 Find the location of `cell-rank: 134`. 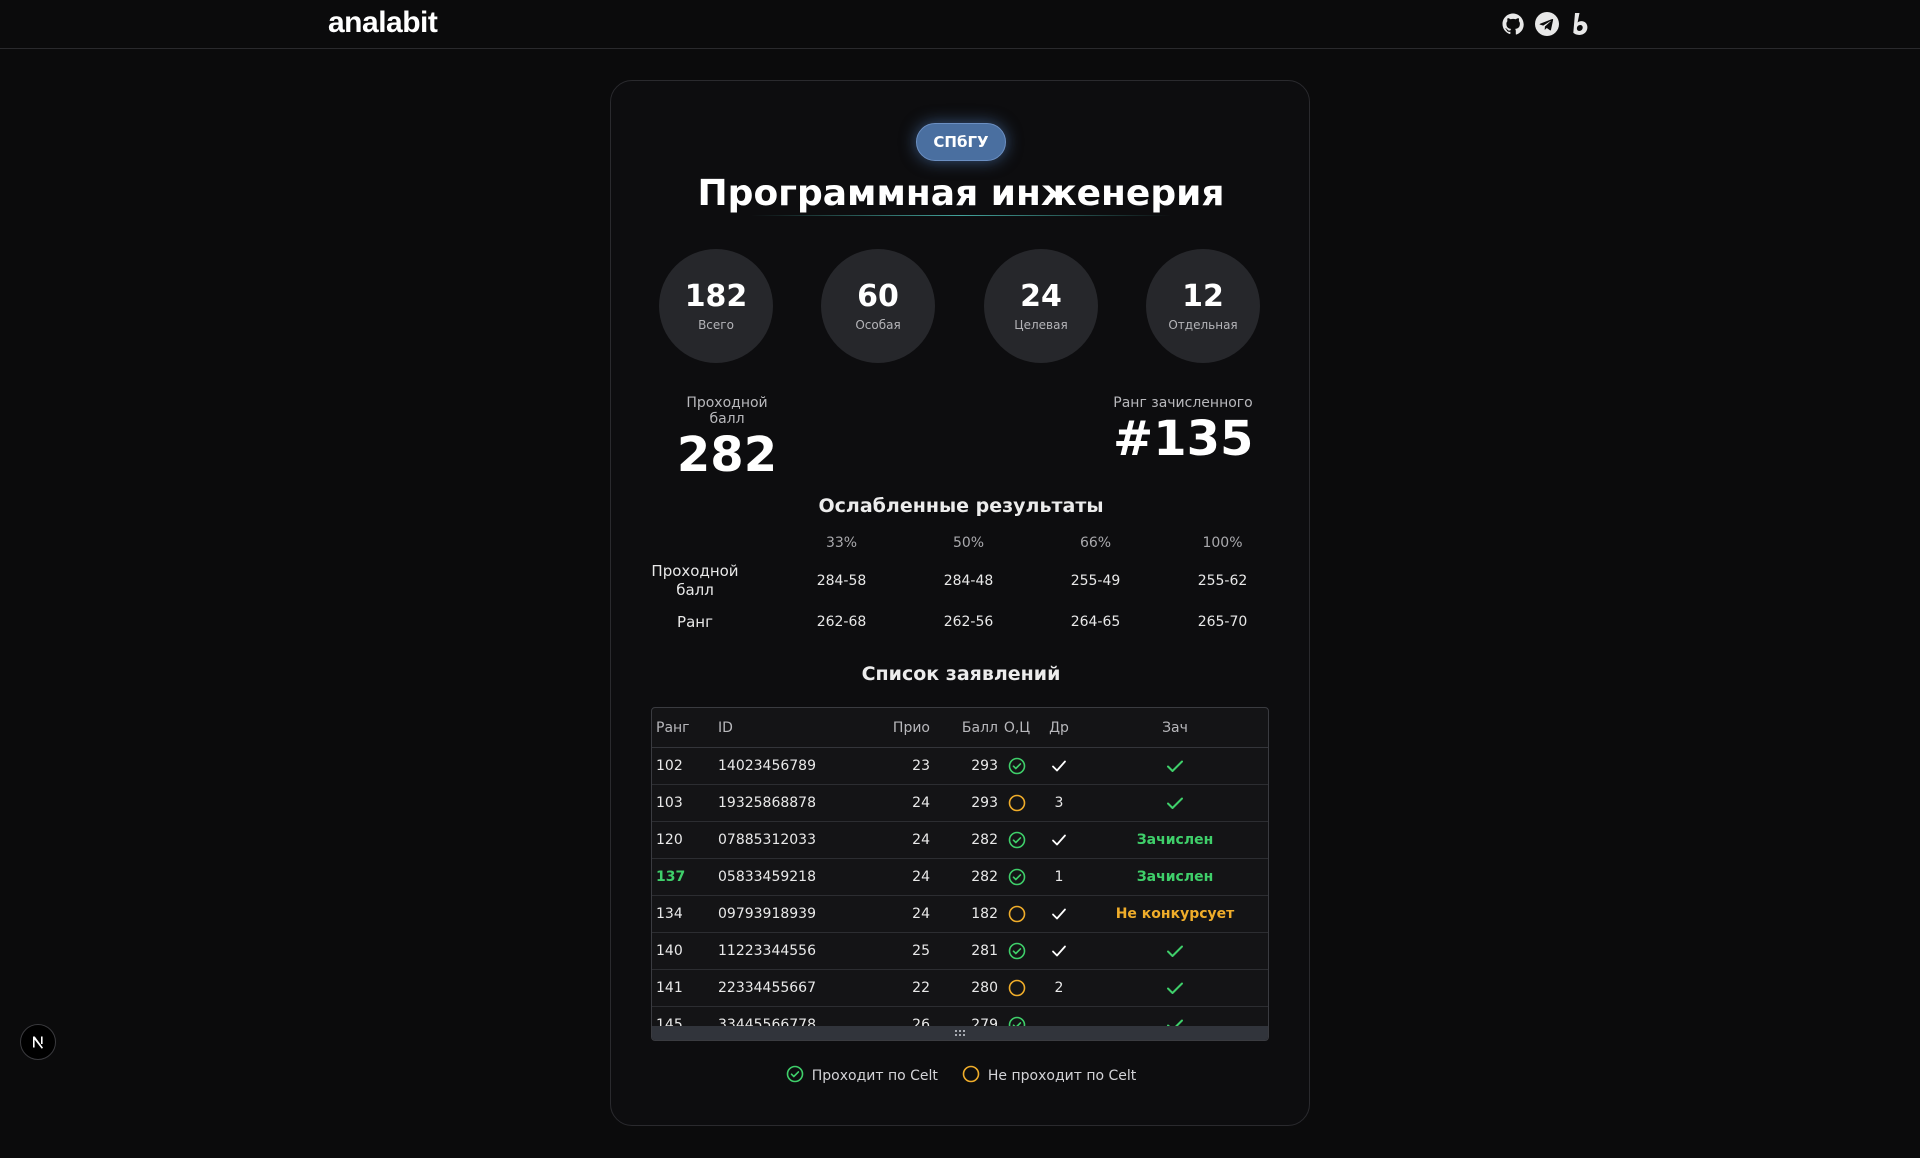

cell-rank: 134 is located at coordinates (669, 914).